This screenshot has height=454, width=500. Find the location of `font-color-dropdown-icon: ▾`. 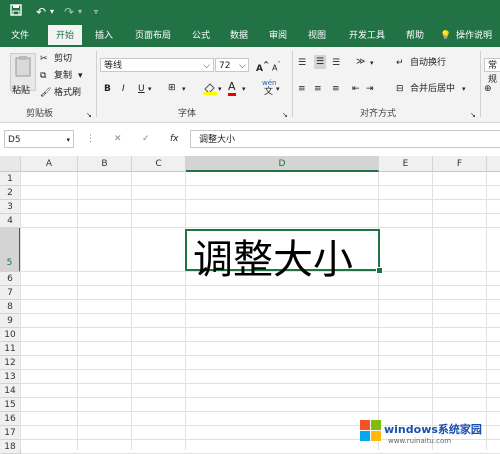

font-color-dropdown-icon: ▾ is located at coordinates (244, 89).